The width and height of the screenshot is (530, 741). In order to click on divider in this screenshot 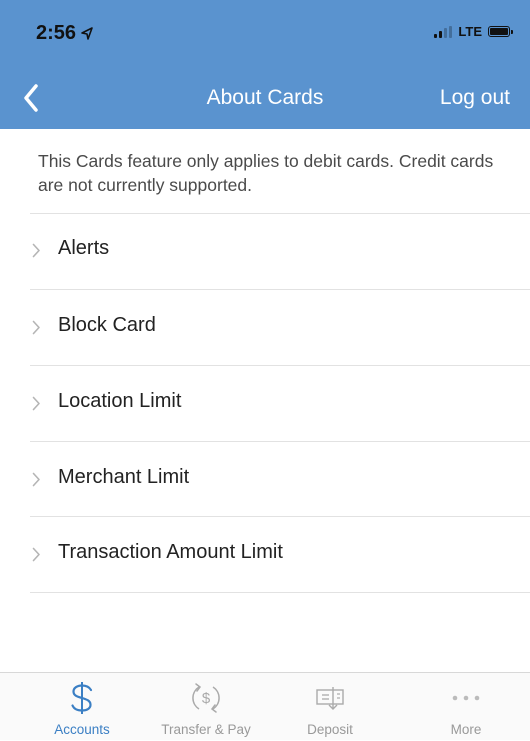, I will do `click(280, 592)`.